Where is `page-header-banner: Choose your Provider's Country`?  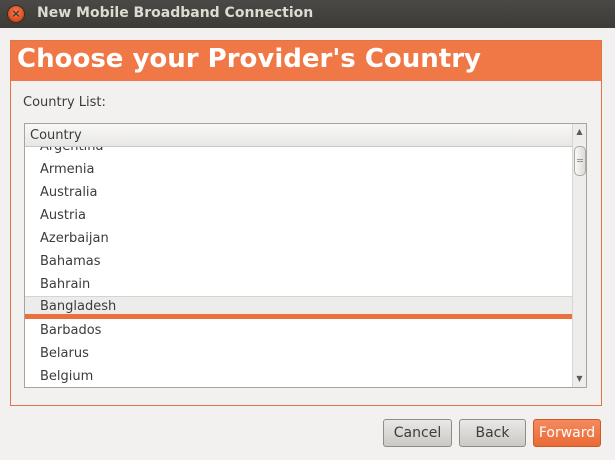
page-header-banner: Choose your Provider's Country is located at coordinates (306, 61).